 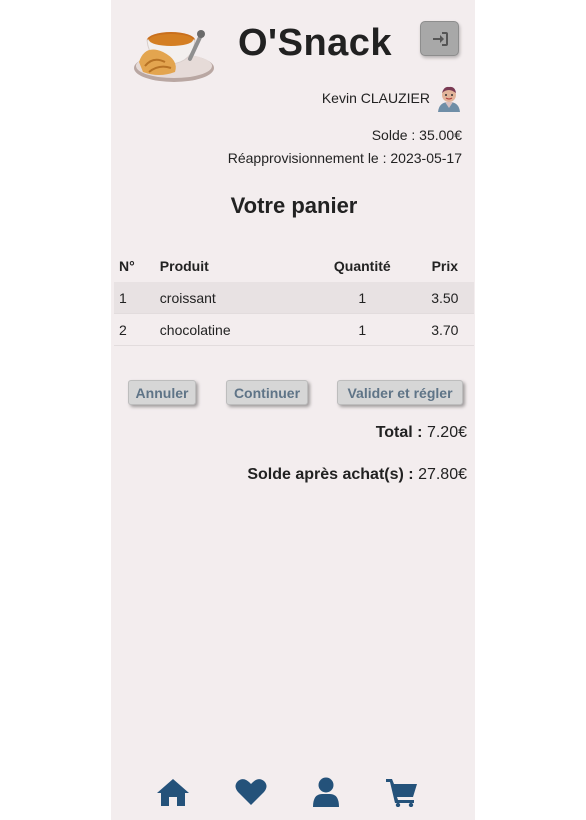 I want to click on validate-and-pay-button: Valider et régler, so click(x=400, y=392).